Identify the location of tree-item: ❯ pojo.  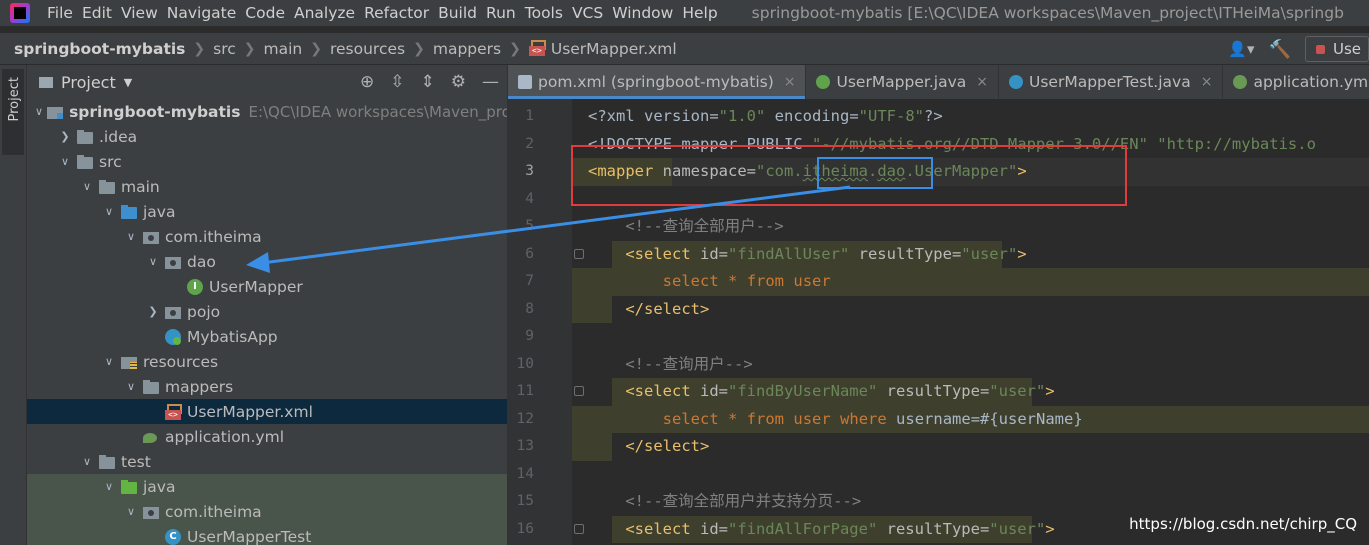
(267, 311).